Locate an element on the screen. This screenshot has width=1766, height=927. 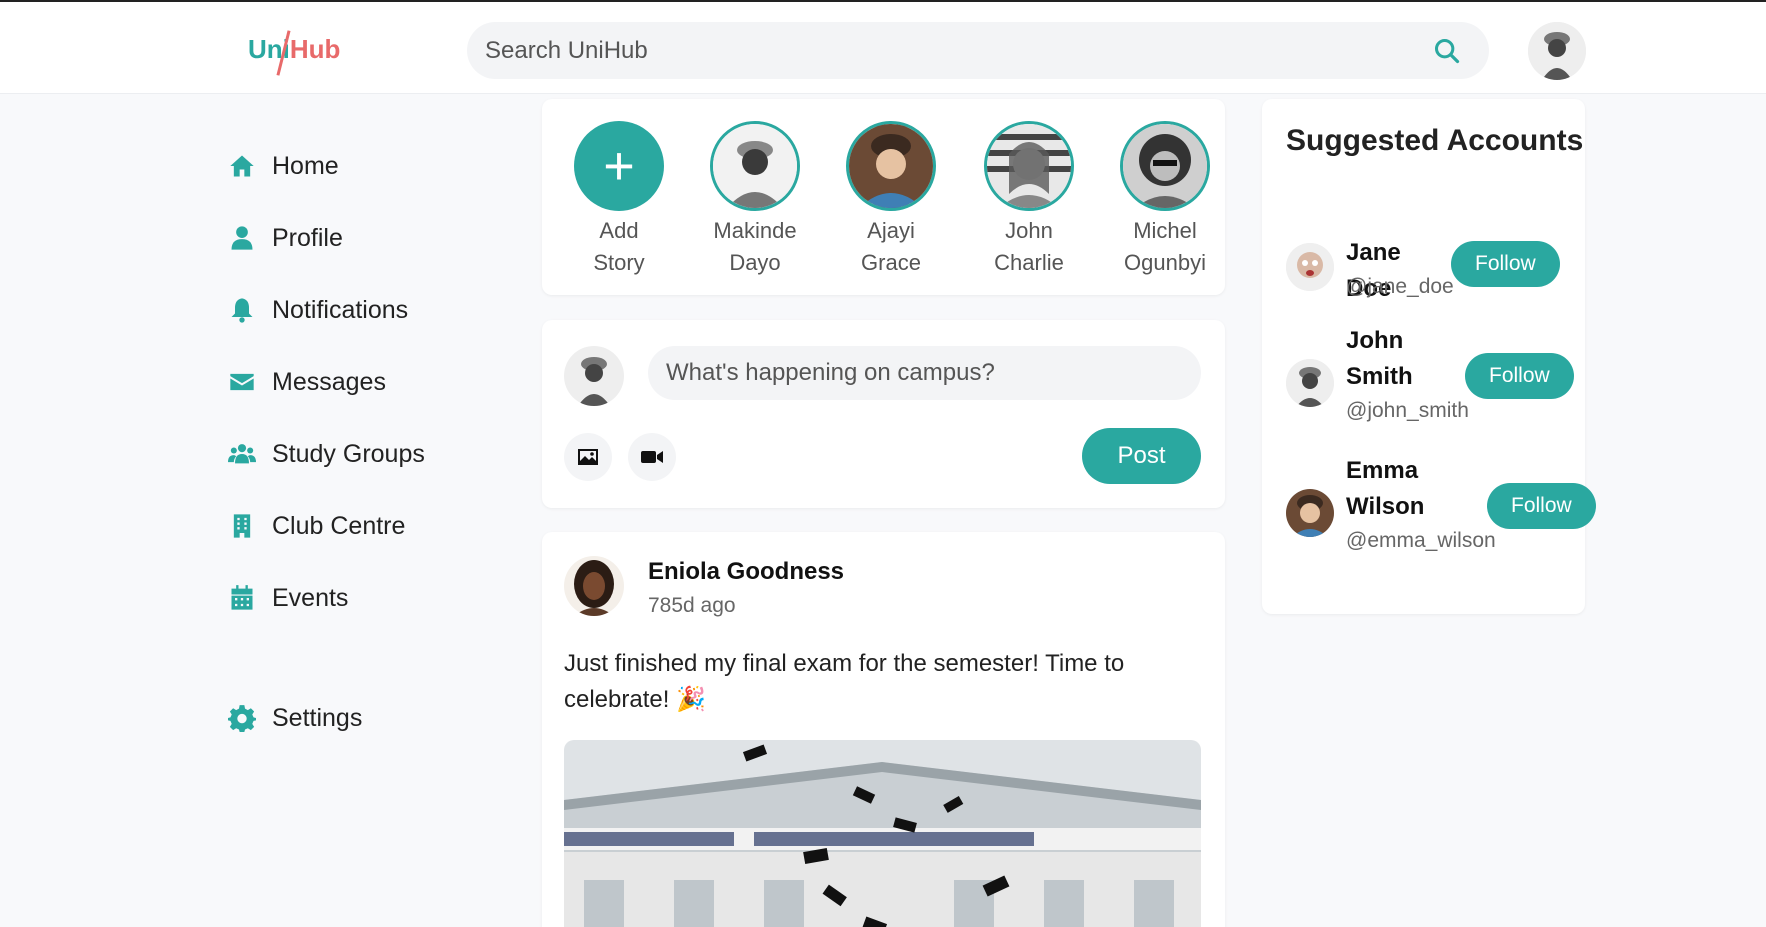
post-button: Post is located at coordinates (1141, 456).